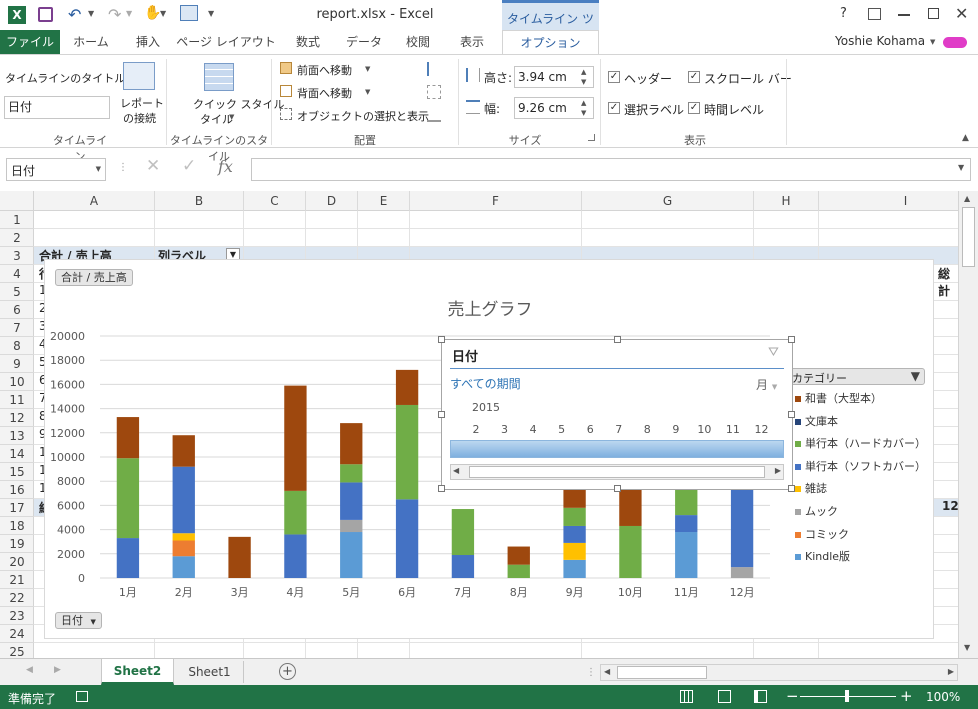 This screenshot has width=978, height=709. Describe the element at coordinates (148, 42) in the screenshot. I see `tab-insert: 挿入` at that location.